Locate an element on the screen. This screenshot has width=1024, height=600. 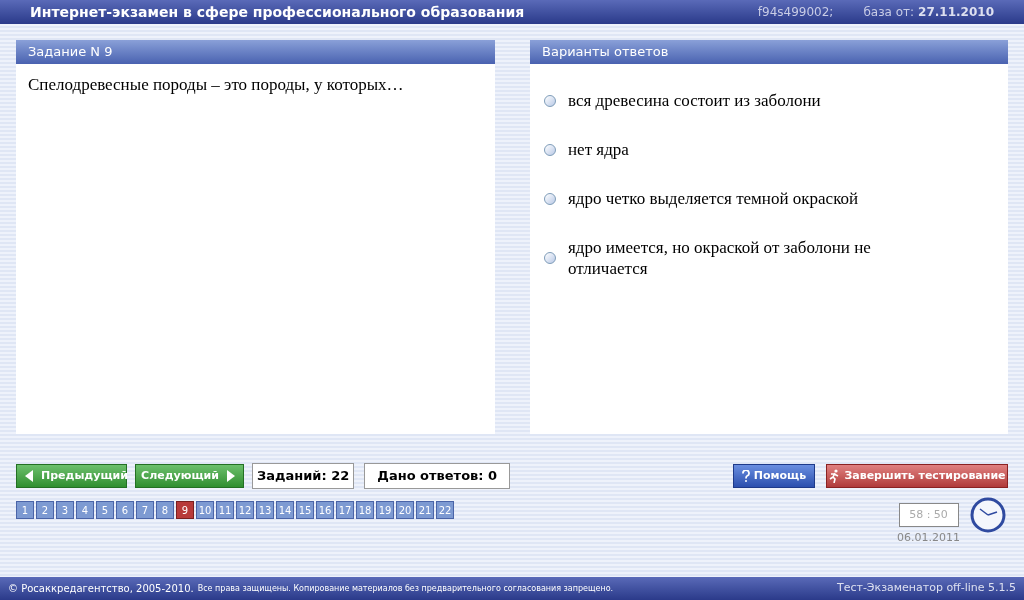
page-button: 16 is located at coordinates (325, 510).